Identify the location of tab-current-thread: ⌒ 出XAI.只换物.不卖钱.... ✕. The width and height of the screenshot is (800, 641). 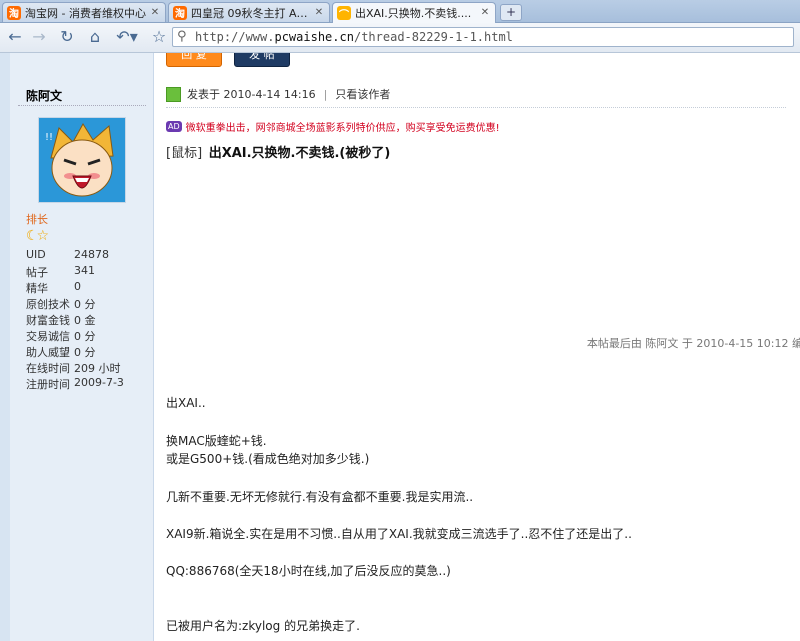
(414, 12).